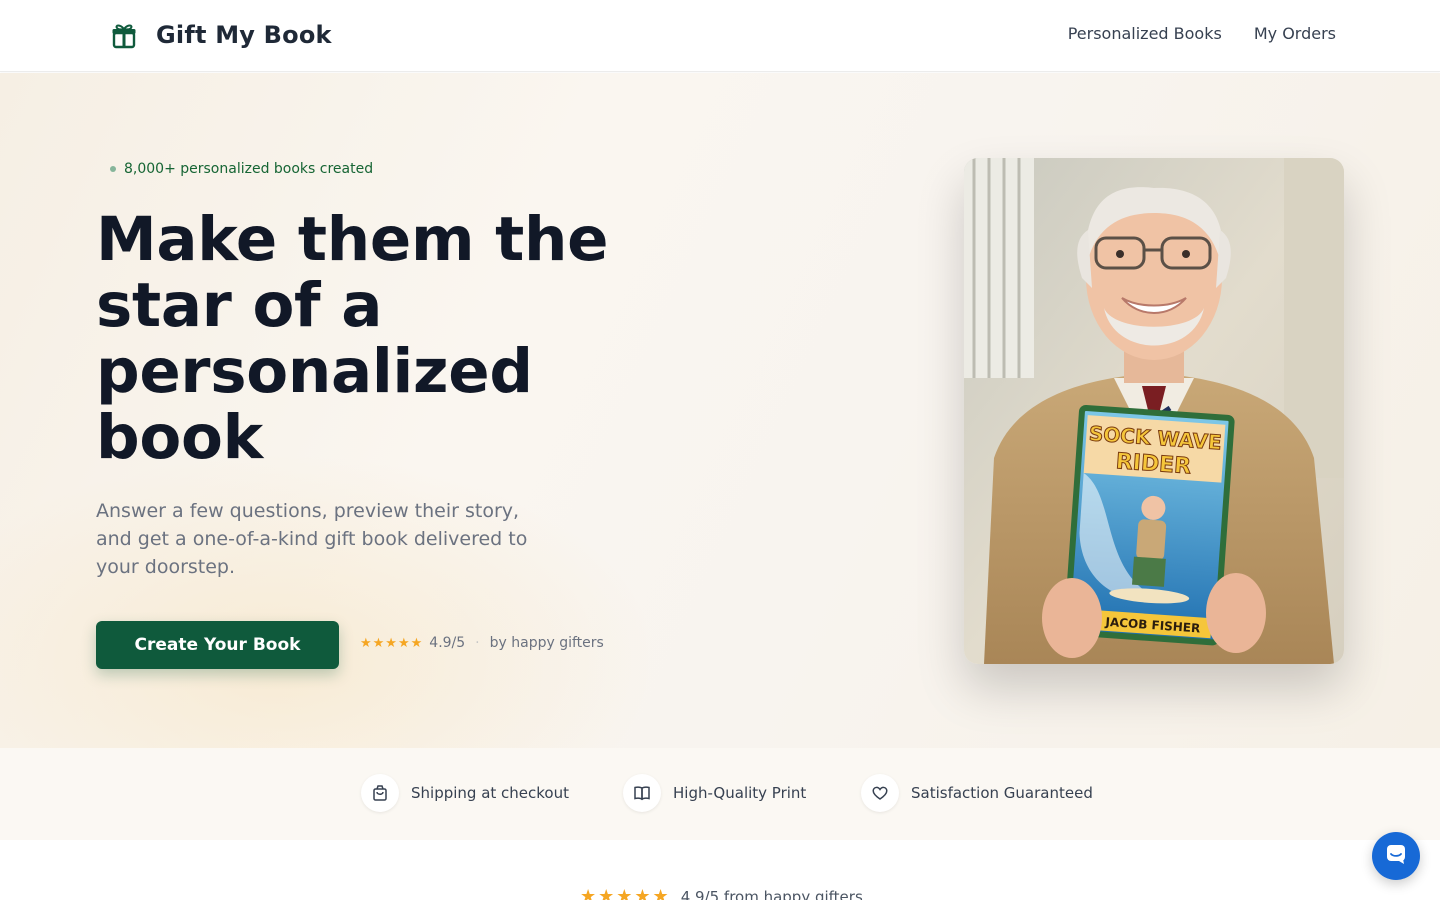 This screenshot has width=1440, height=900. What do you see at coordinates (740, 793) in the screenshot?
I see `feature-print-label: High-Quality Print` at bounding box center [740, 793].